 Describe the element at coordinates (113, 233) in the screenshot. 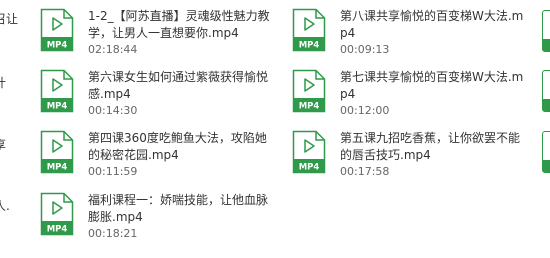

I see `file-duration: 00:18:21` at that location.